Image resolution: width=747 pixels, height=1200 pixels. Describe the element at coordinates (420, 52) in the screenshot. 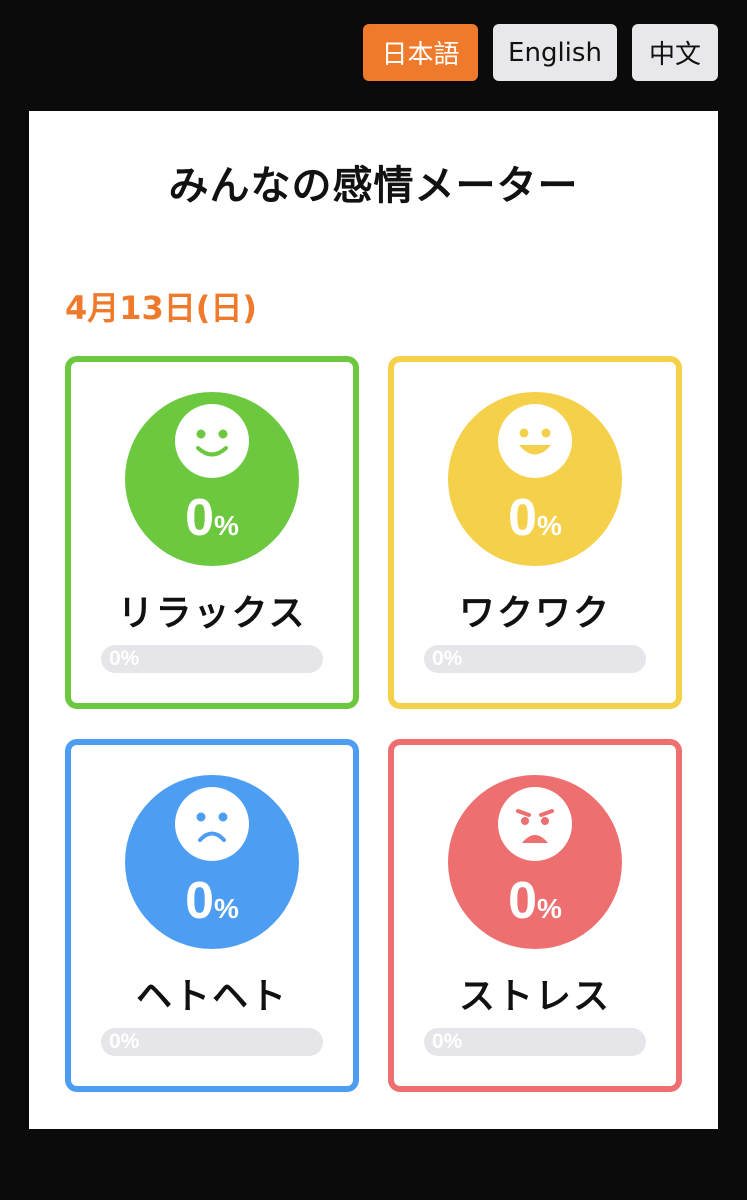

I see `language-button-japanese: 日本語` at that location.